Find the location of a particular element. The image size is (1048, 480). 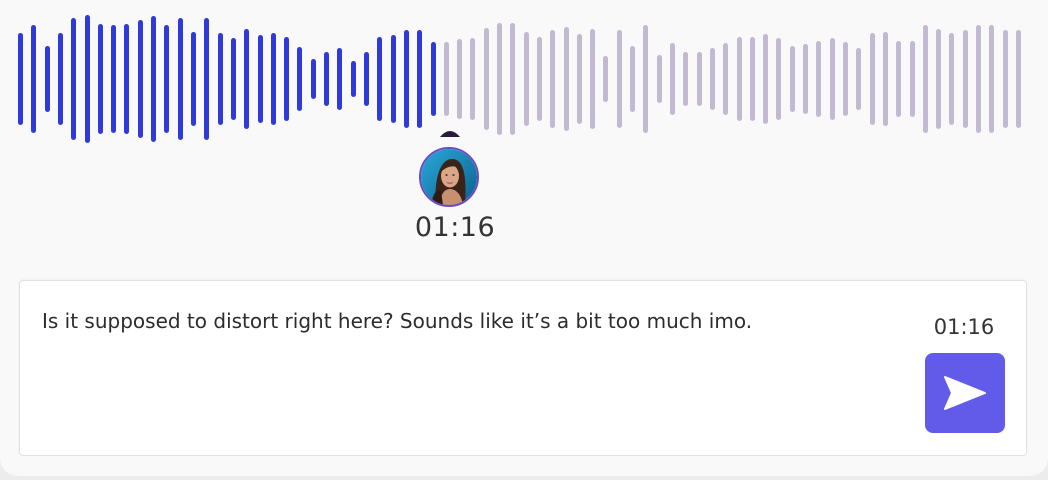

caret-up-icon is located at coordinates (450, 134).